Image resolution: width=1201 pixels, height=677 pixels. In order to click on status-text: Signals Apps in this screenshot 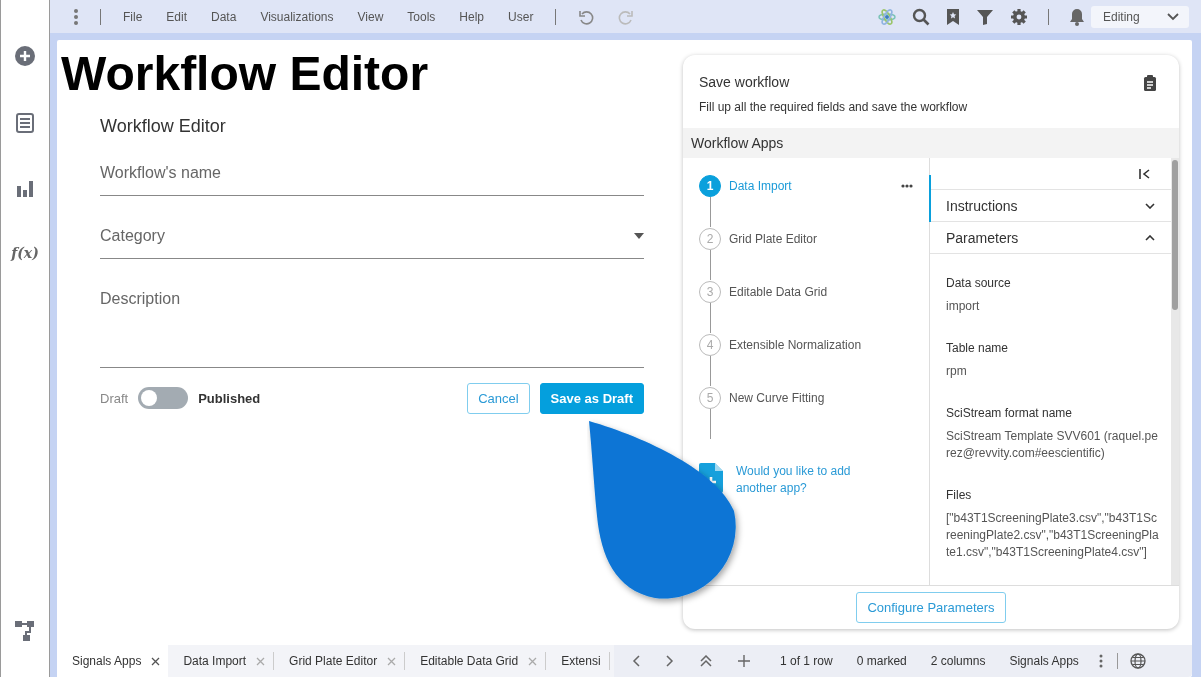, I will do `click(1044, 661)`.